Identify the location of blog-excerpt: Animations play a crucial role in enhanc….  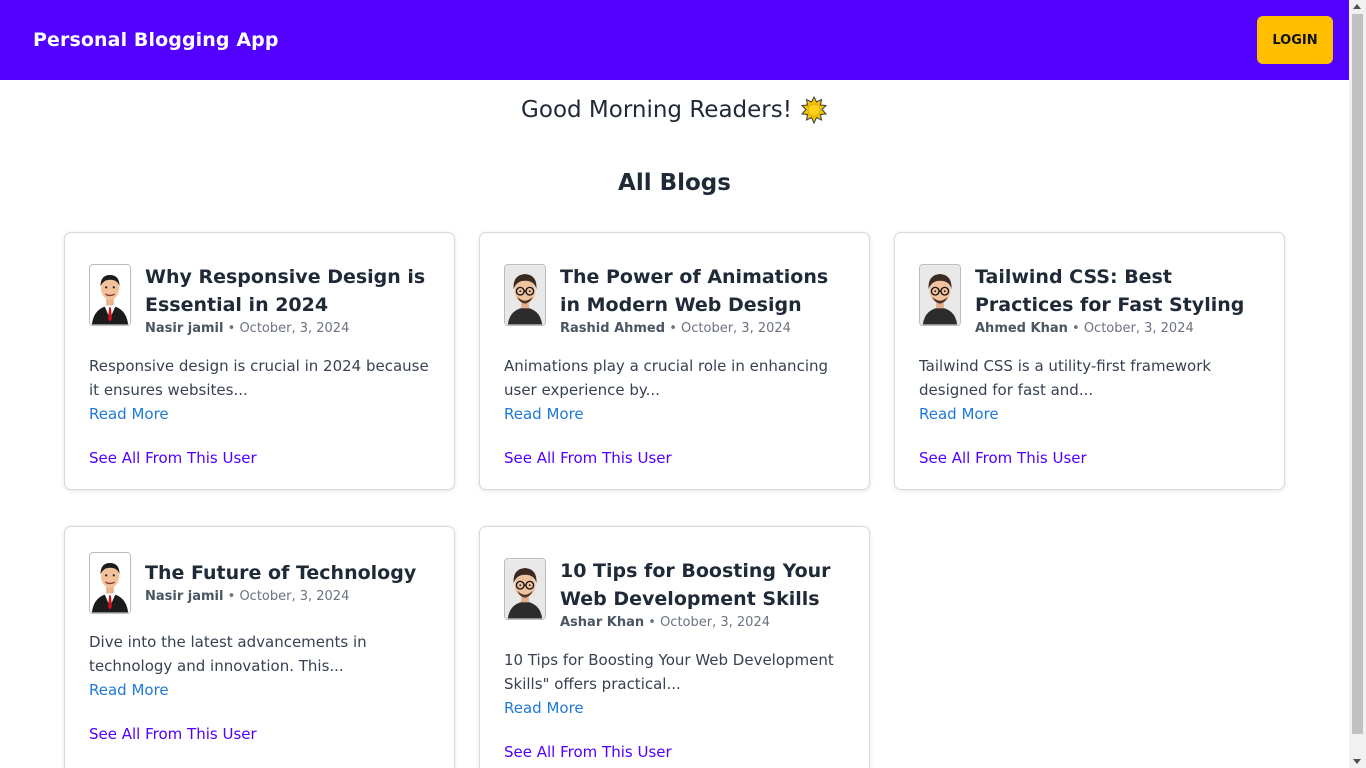
(666, 378).